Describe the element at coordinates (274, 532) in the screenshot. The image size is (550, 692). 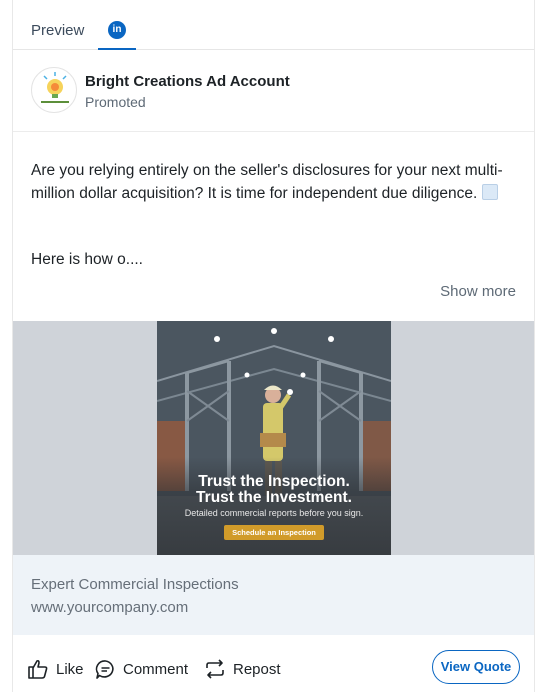
I see `creative-cta-button: Schedule an Inspection` at that location.